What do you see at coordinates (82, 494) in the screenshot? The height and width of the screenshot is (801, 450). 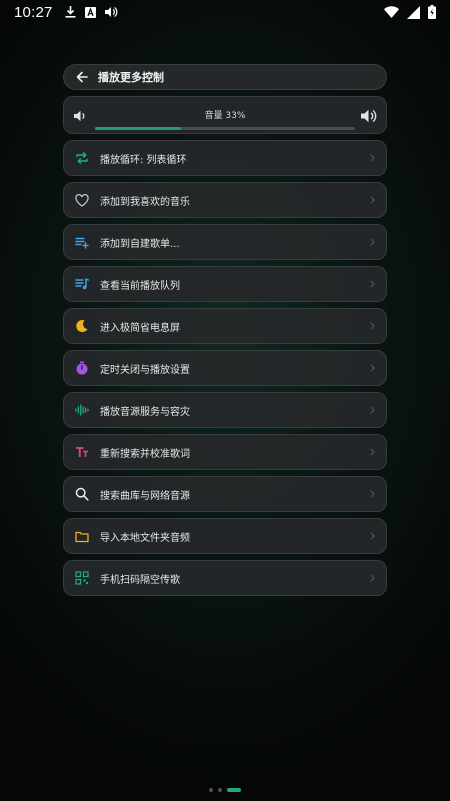 I see `search-icon` at bounding box center [82, 494].